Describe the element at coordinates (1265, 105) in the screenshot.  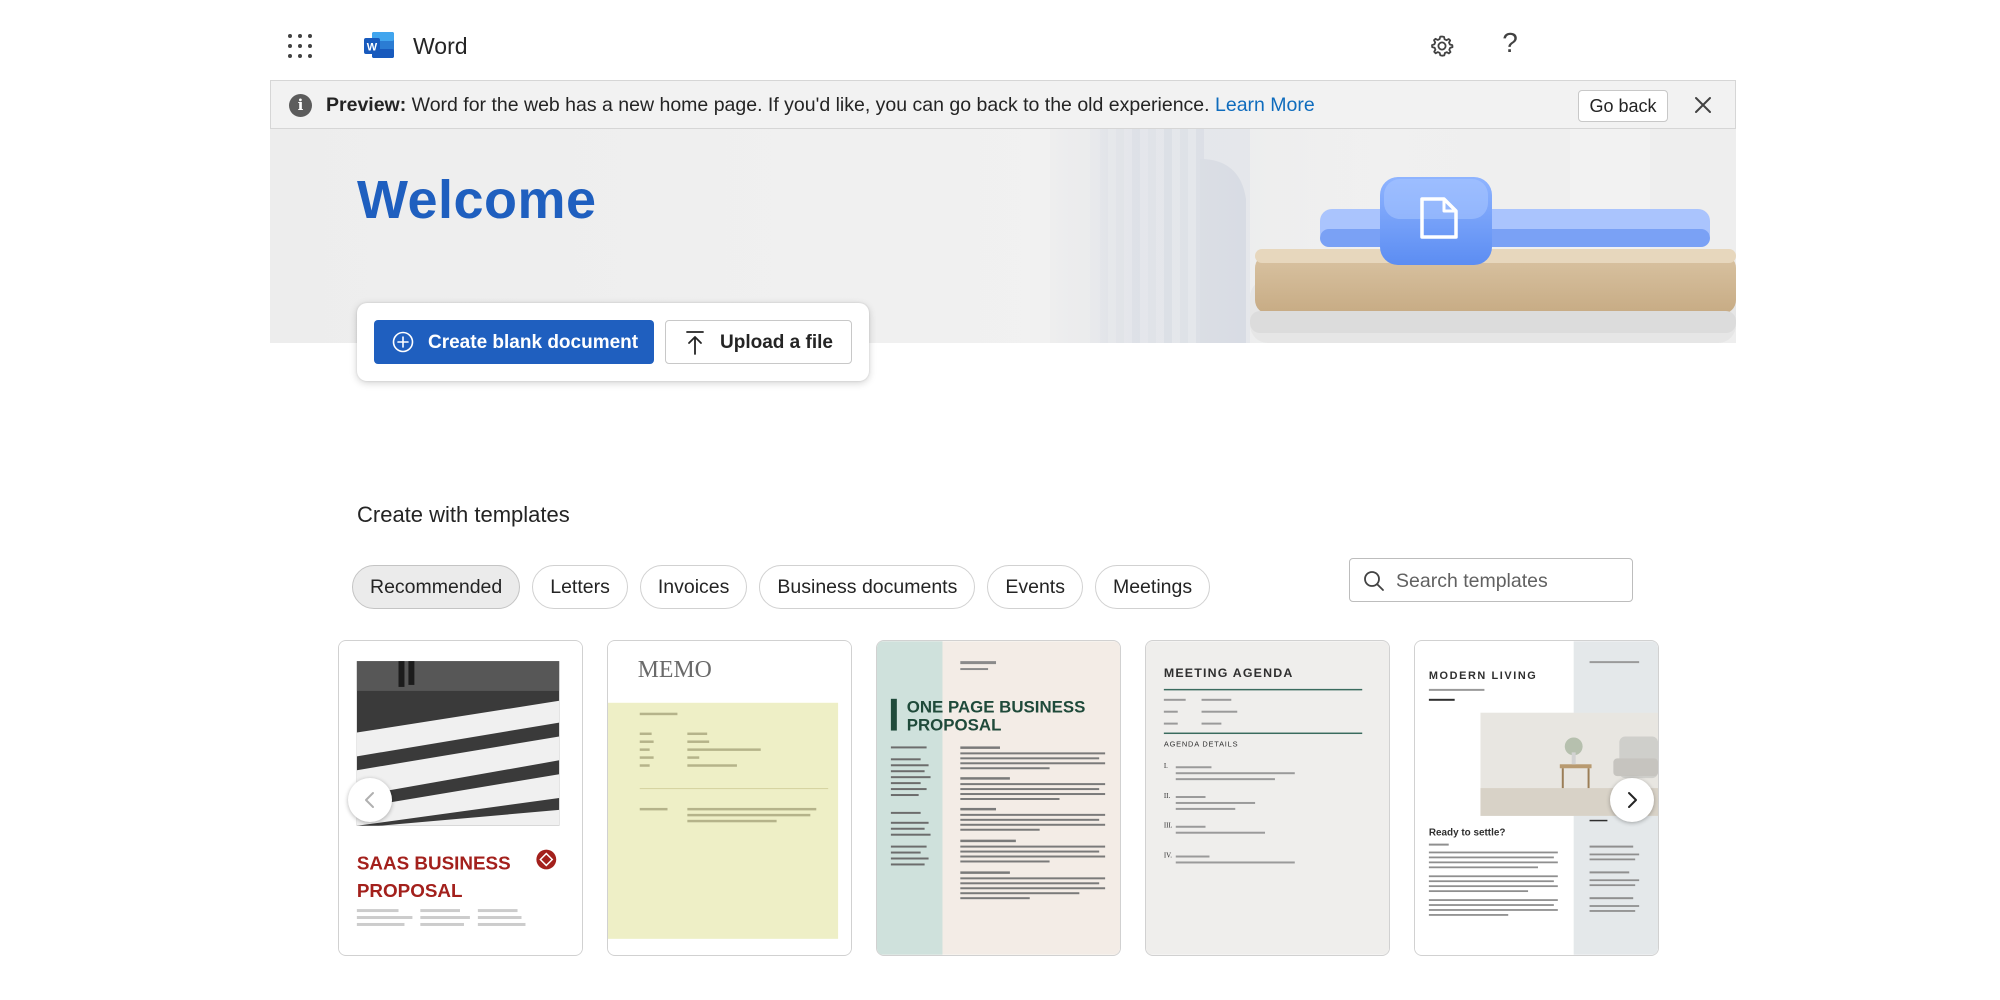
I see `learn-more-link: Learn More` at that location.